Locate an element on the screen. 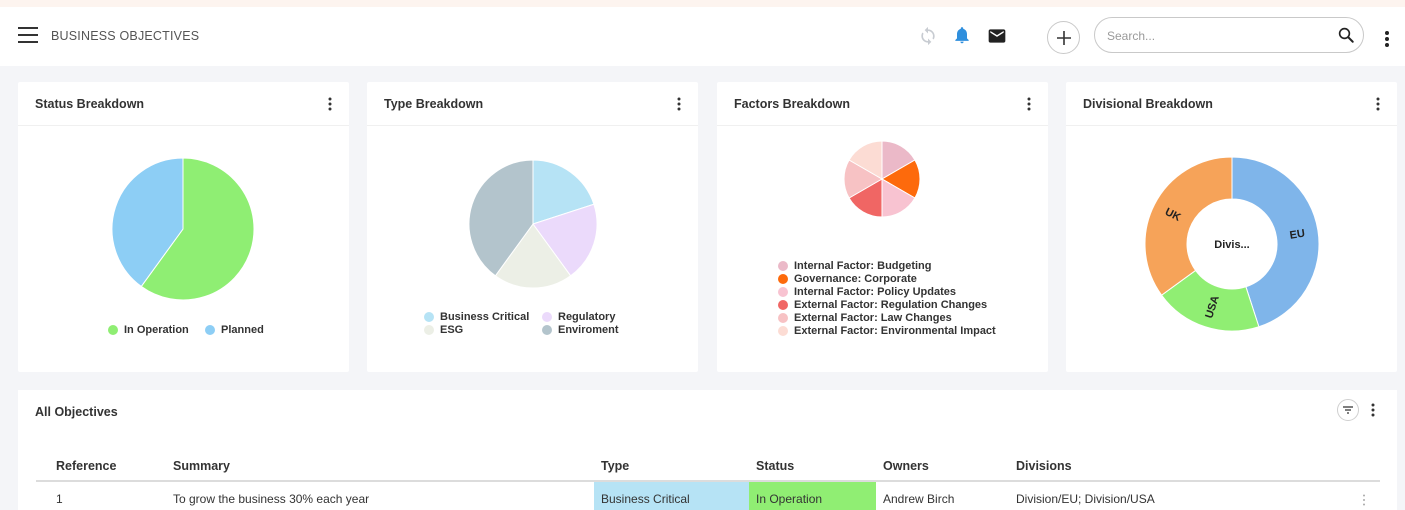 The width and height of the screenshot is (1405, 510). plus-icon is located at coordinates (1063, 37).